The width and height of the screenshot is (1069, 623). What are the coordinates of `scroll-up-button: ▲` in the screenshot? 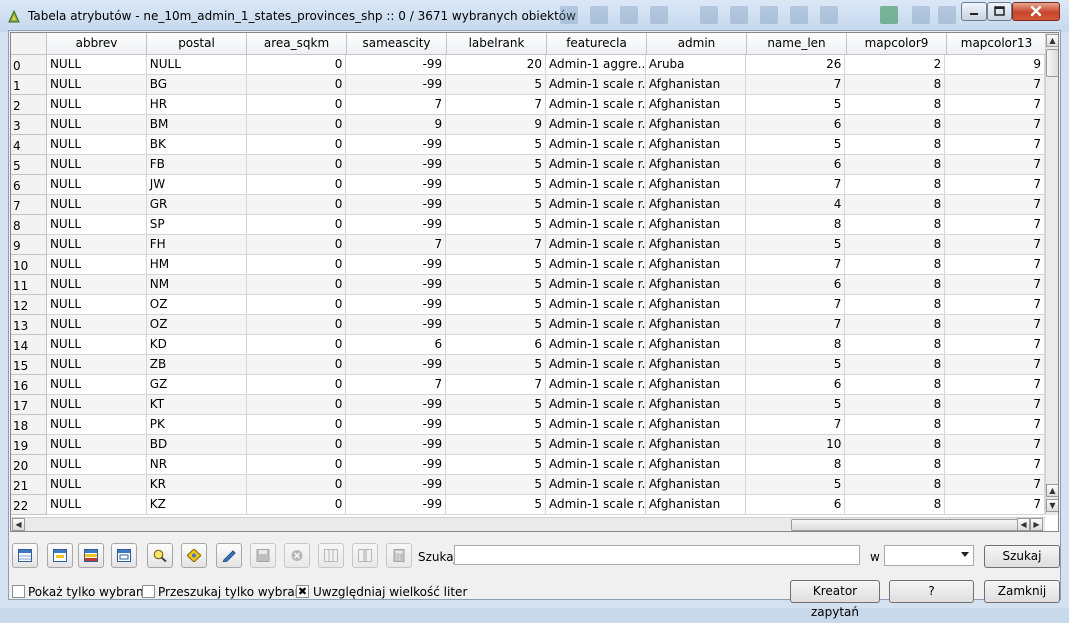 It's located at (1052, 40).